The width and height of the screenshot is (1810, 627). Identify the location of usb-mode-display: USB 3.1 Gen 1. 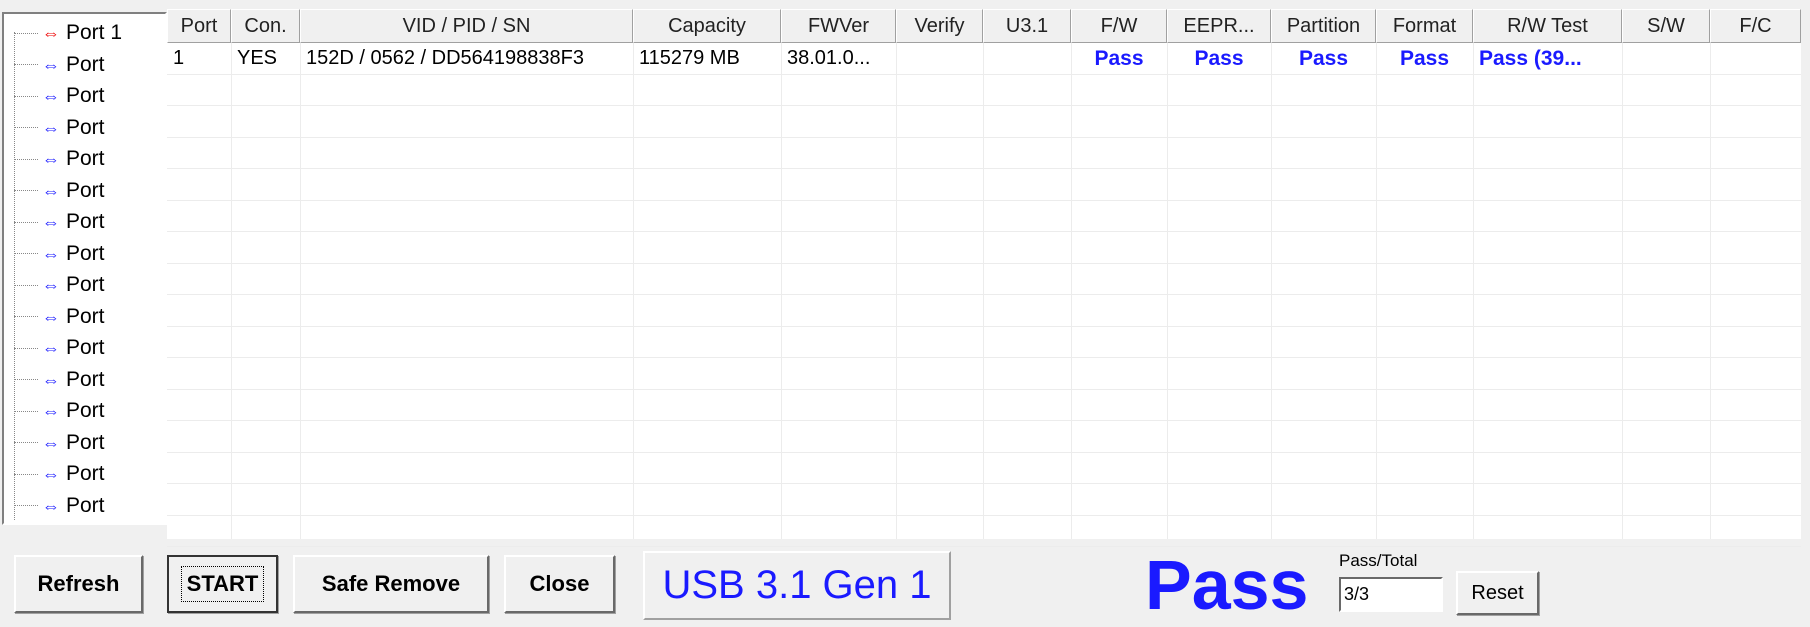
(797, 585).